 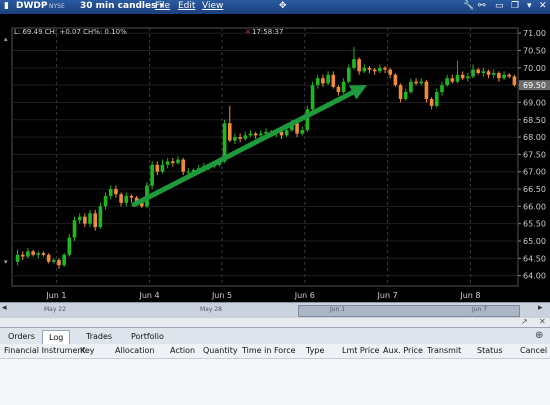 What do you see at coordinates (6, 262) in the screenshot?
I see `collapse-down-icon: ▾` at bounding box center [6, 262].